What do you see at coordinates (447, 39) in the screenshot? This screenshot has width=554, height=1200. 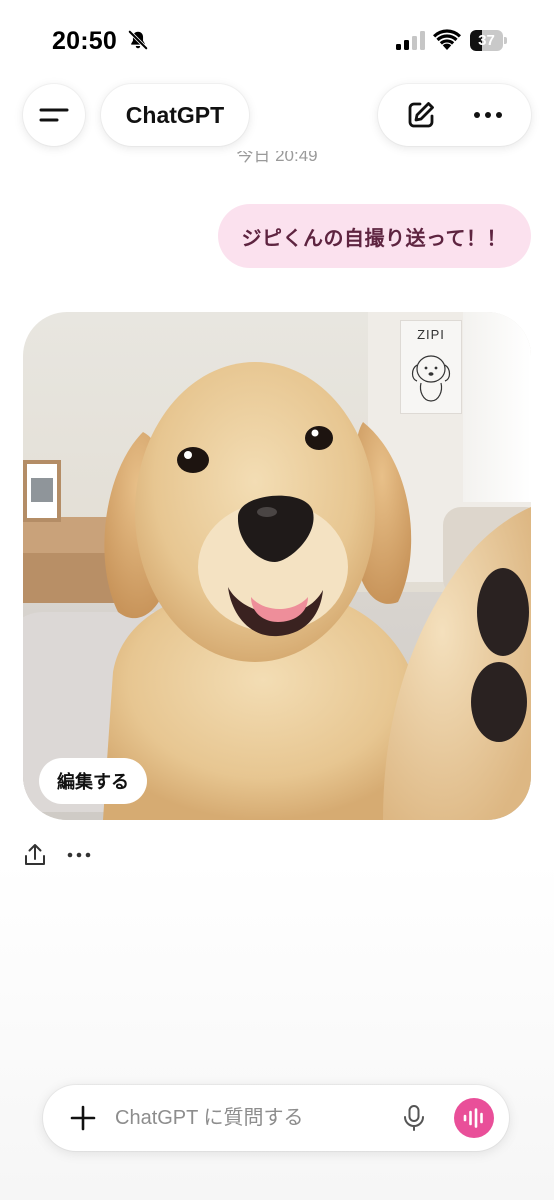 I see `wifi-icon` at bounding box center [447, 39].